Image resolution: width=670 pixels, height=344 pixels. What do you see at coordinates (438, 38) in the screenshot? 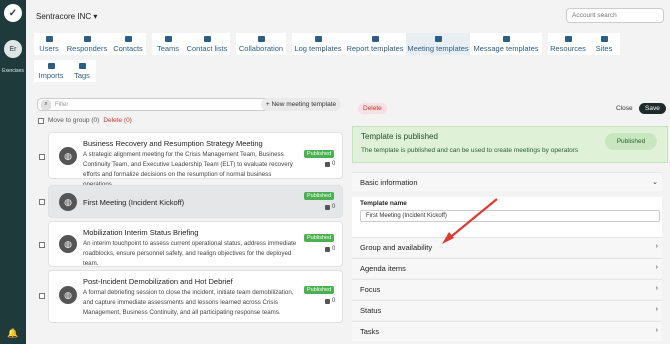
I see `meeting-icon` at bounding box center [438, 38].